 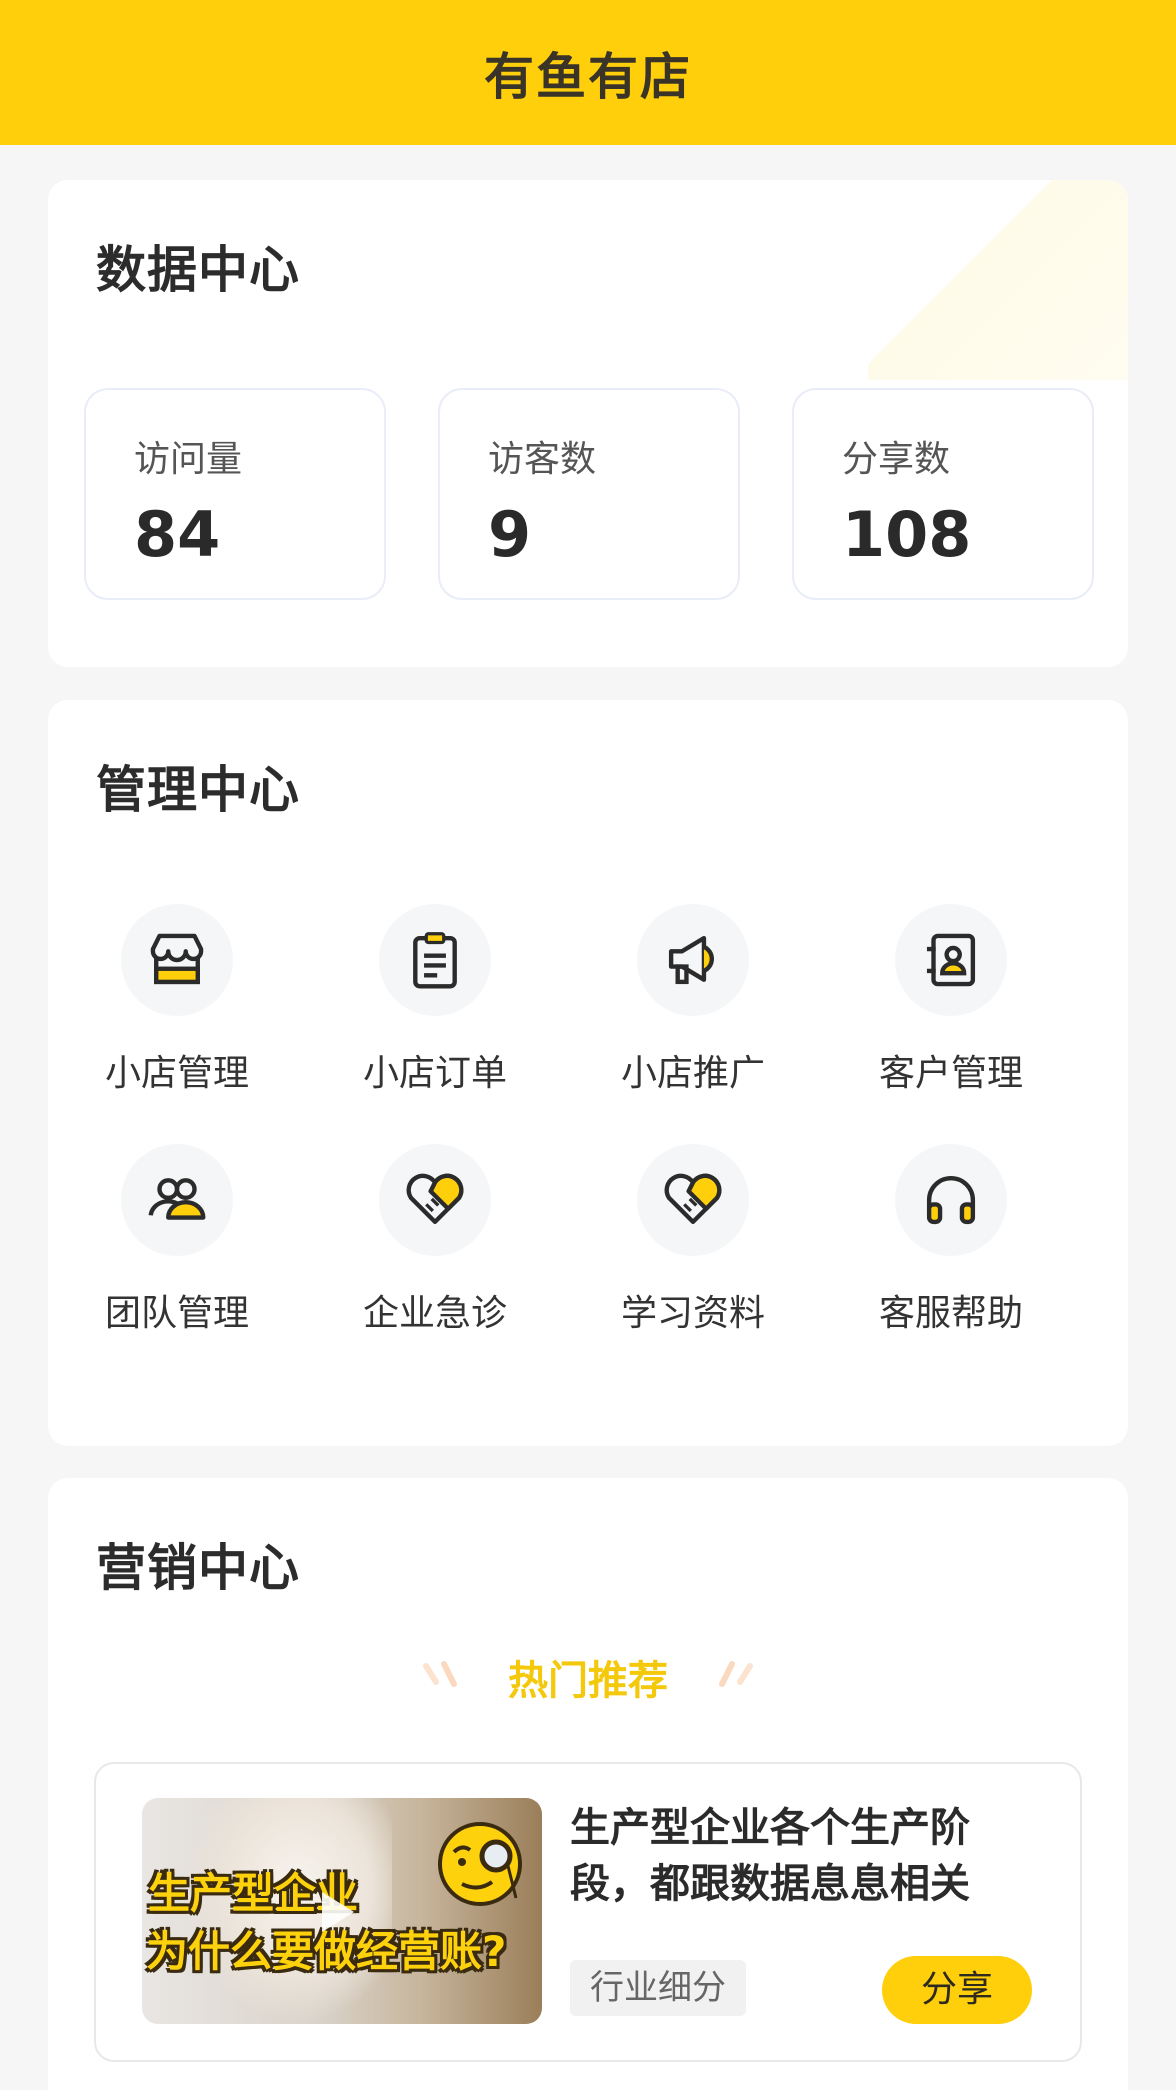 What do you see at coordinates (951, 1200) in the screenshot?
I see `headphones-icon` at bounding box center [951, 1200].